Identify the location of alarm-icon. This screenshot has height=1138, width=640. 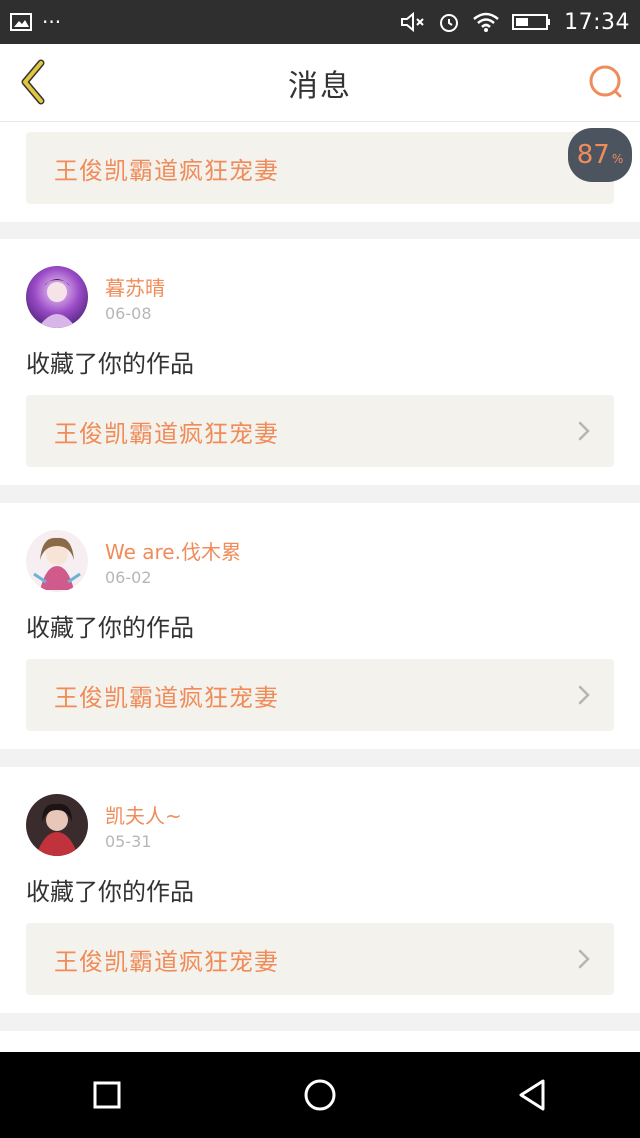
(449, 23).